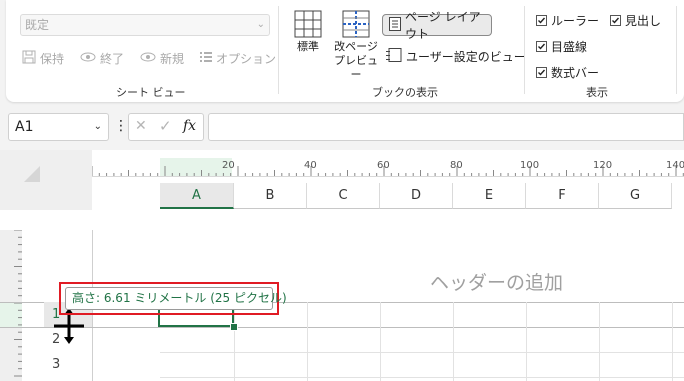 Image resolution: width=684 pixels, height=381 pixels. What do you see at coordinates (597, 92) in the screenshot?
I see `show-group-label: 表示` at bounding box center [597, 92].